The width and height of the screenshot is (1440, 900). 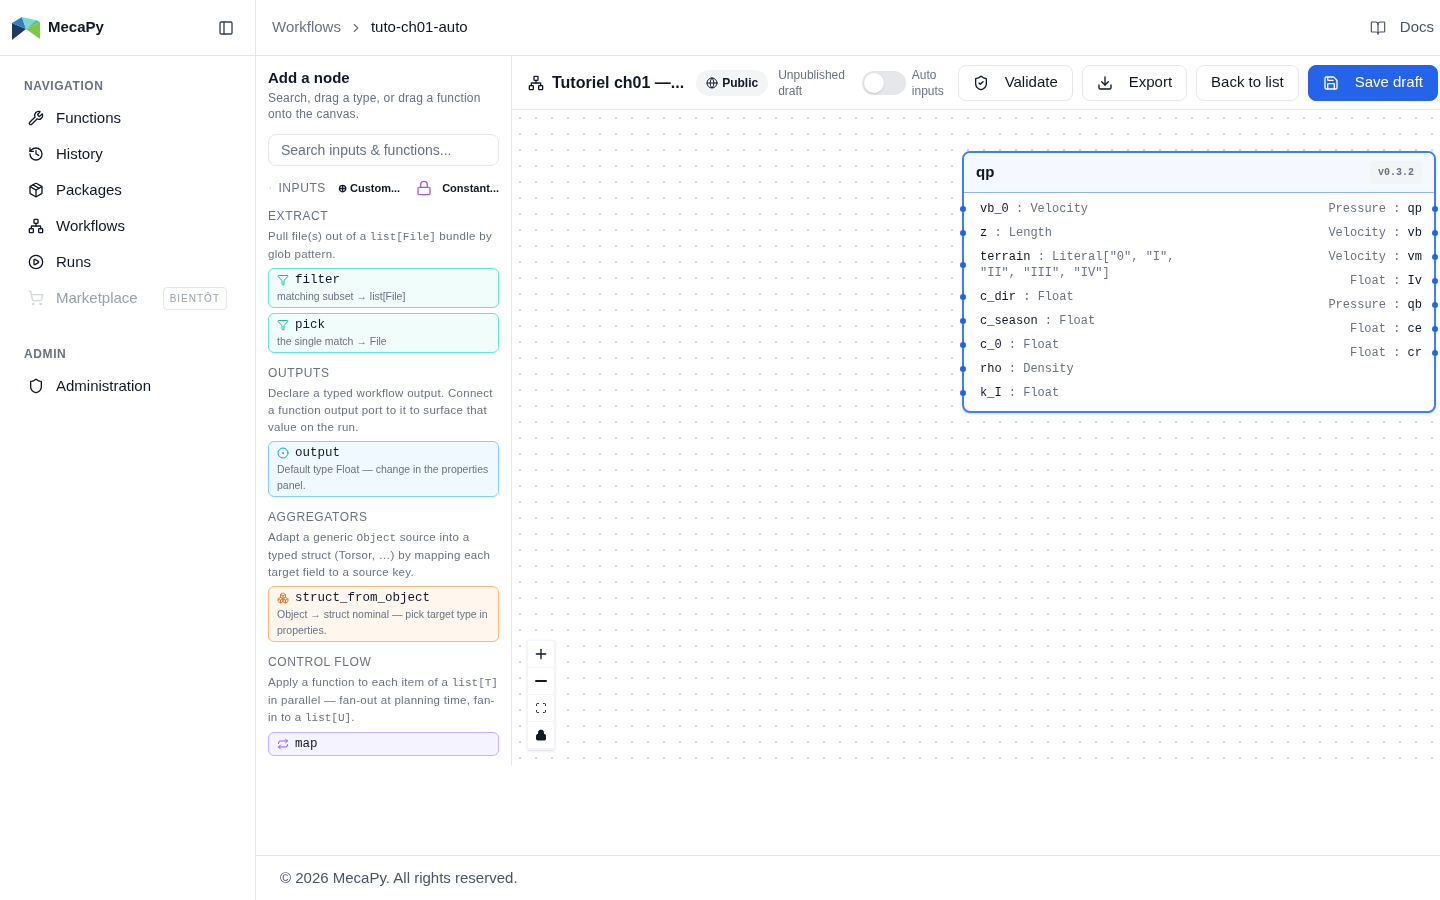 What do you see at coordinates (399, 877) in the screenshot?
I see `footer-text: © 2026 MecaPy. All rights reserved.` at bounding box center [399, 877].